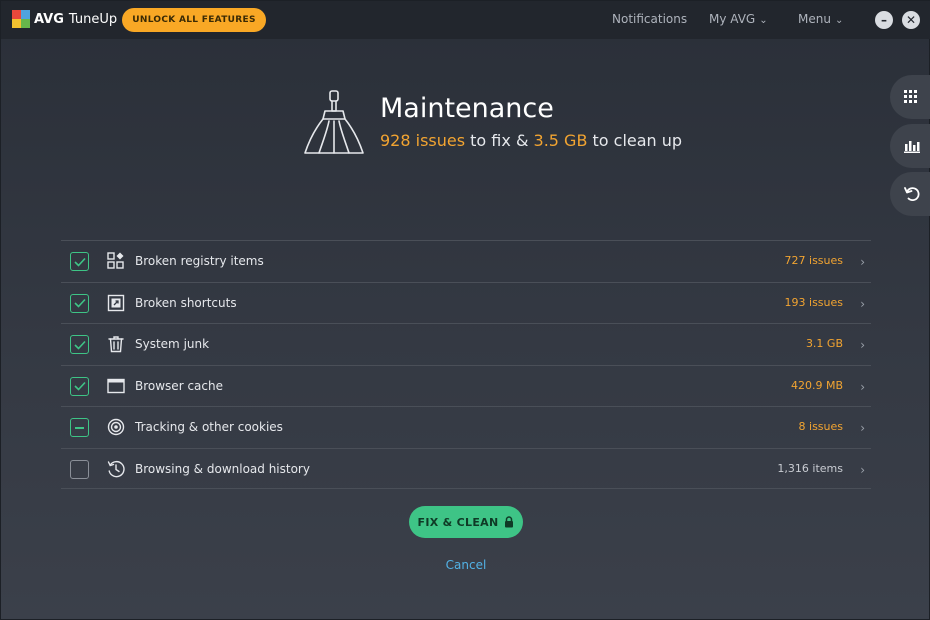 This screenshot has width=930, height=620. I want to click on registry-icon, so click(115, 260).